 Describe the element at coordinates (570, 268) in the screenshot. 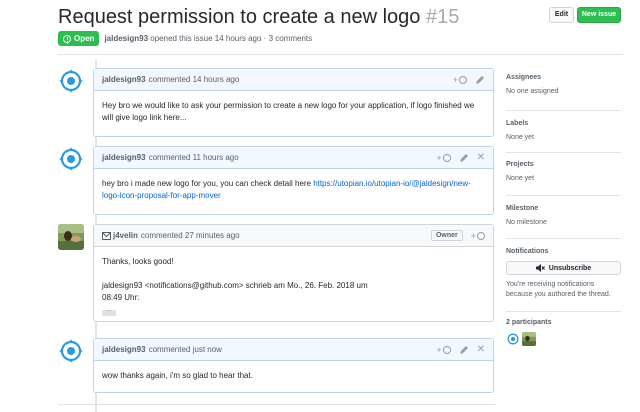

I see `unsubscribe-label: Unsubscribe` at that location.